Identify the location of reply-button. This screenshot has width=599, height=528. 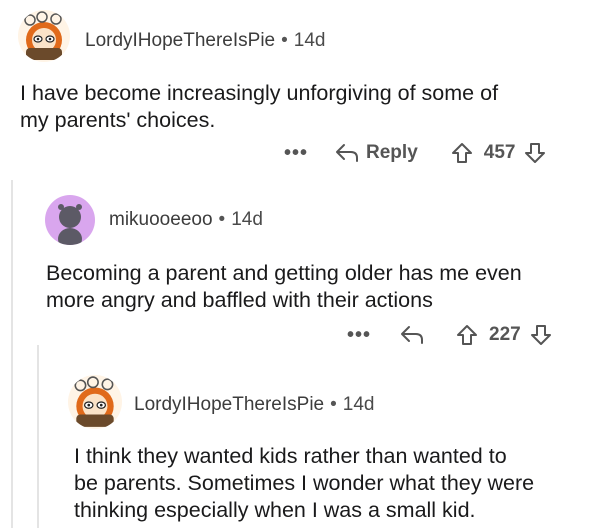
(412, 335).